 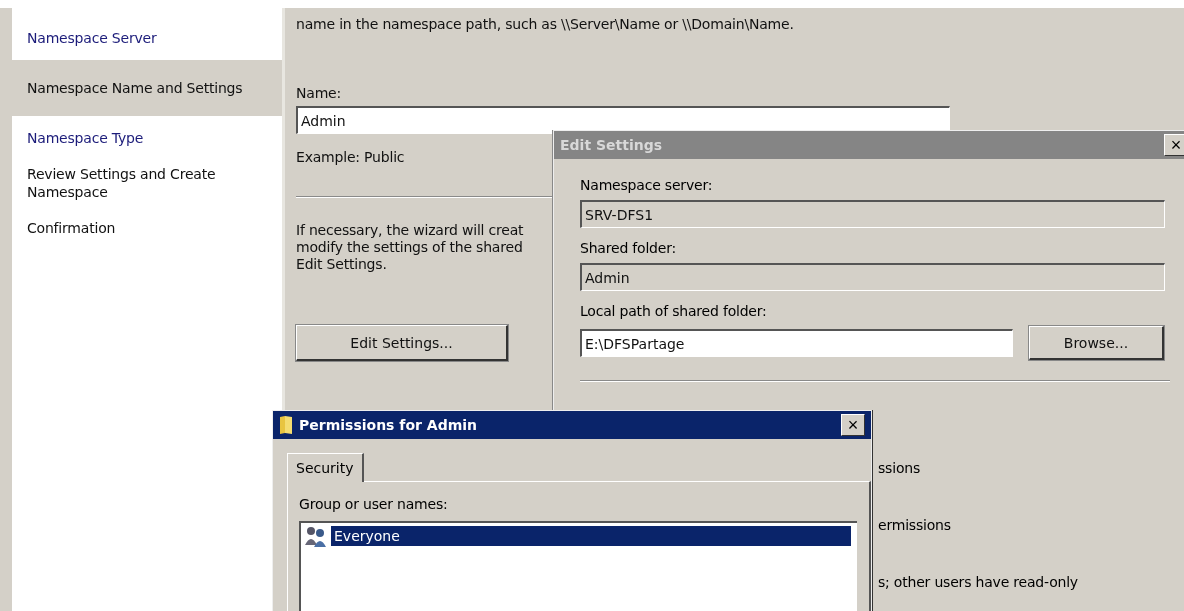 I want to click on folder-label: Shared folder:, so click(x=628, y=248).